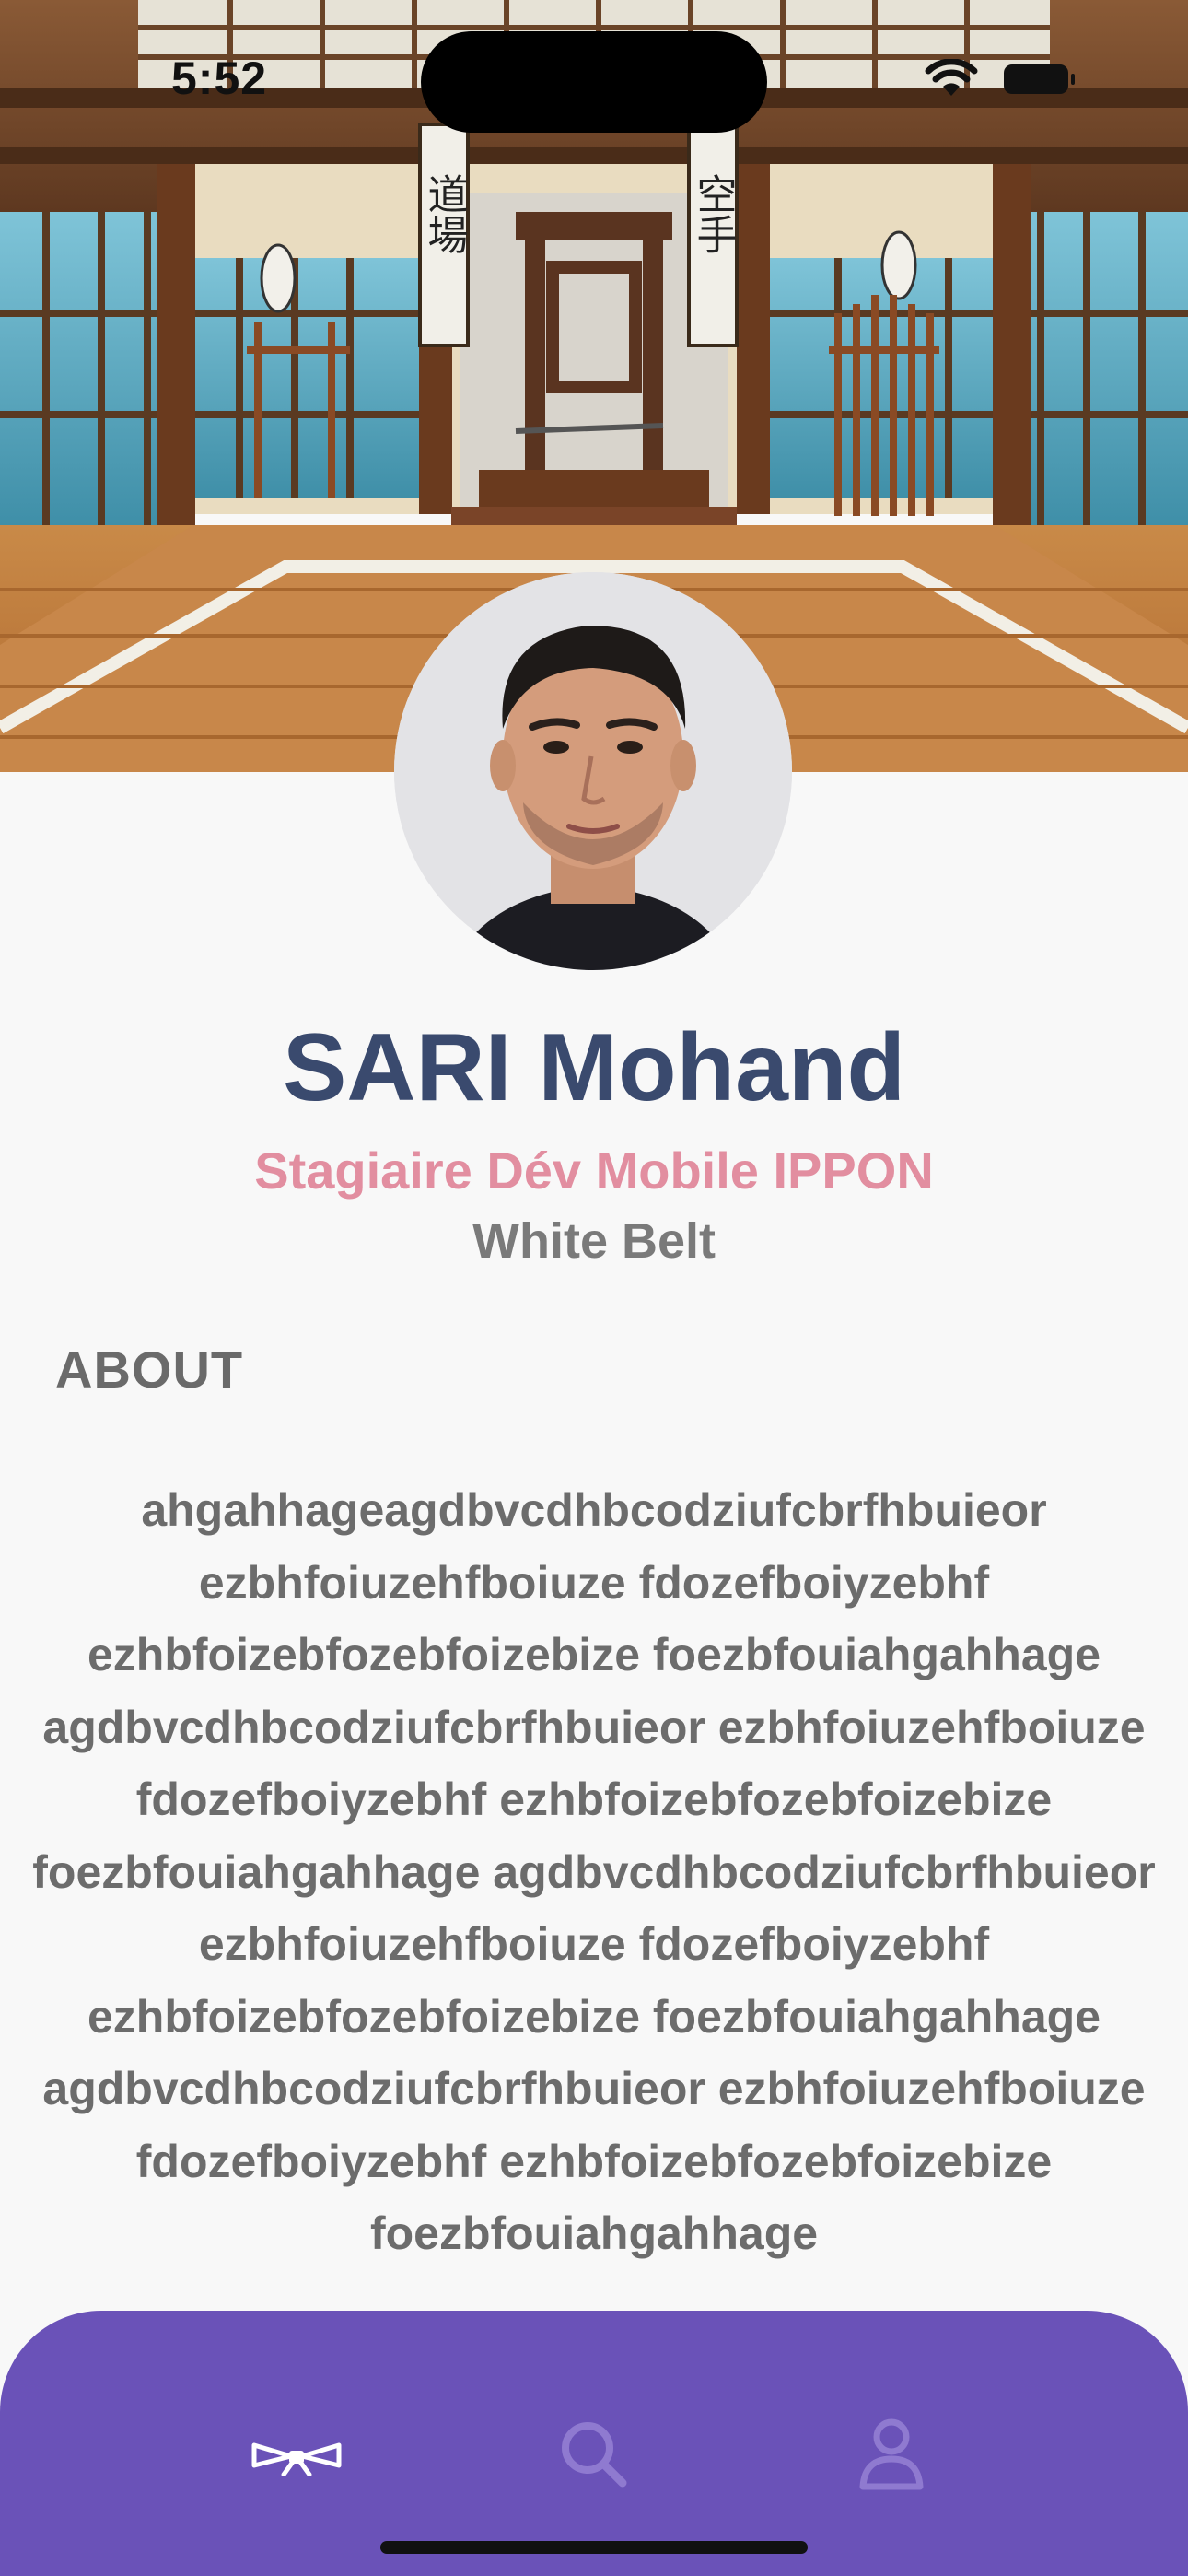 This screenshot has height=2576, width=1188. I want to click on person-icon, so click(891, 2454).